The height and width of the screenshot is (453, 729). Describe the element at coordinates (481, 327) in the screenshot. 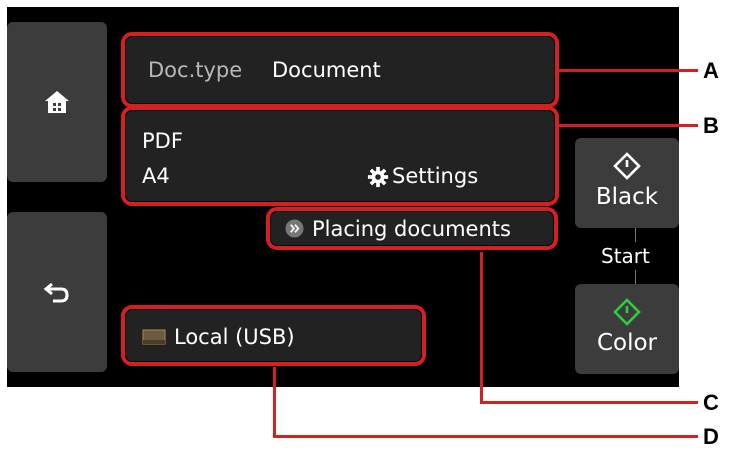

I see `callout-line-c-vertical` at that location.